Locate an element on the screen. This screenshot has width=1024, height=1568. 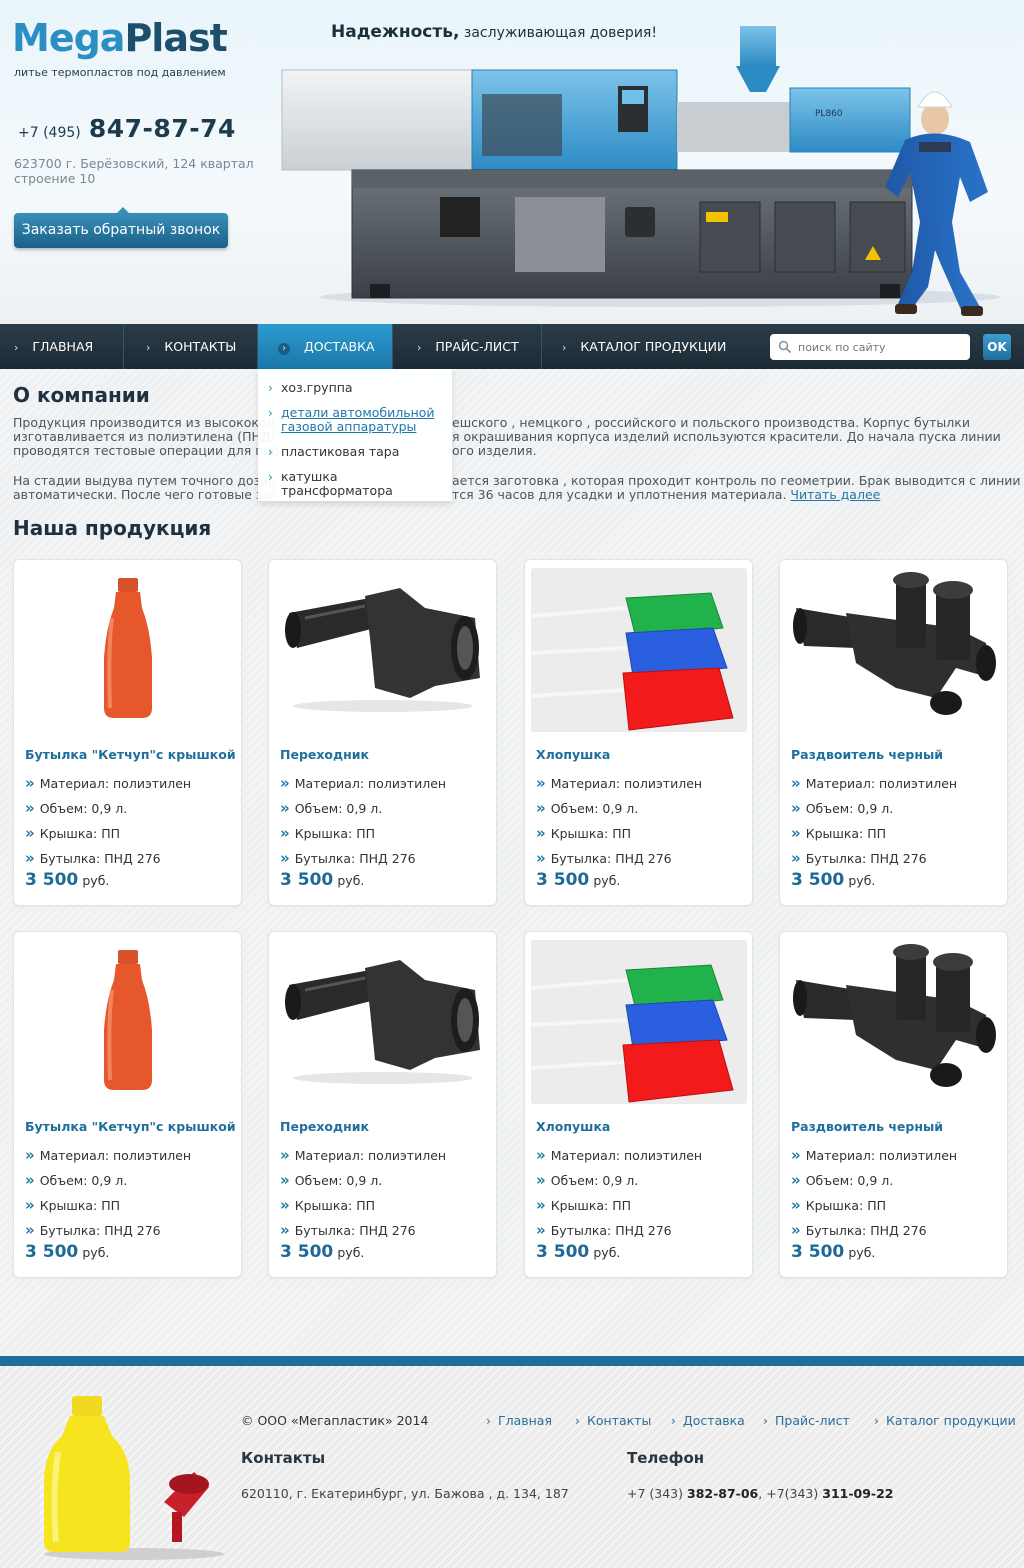
about-title: О компании is located at coordinates (81, 395).